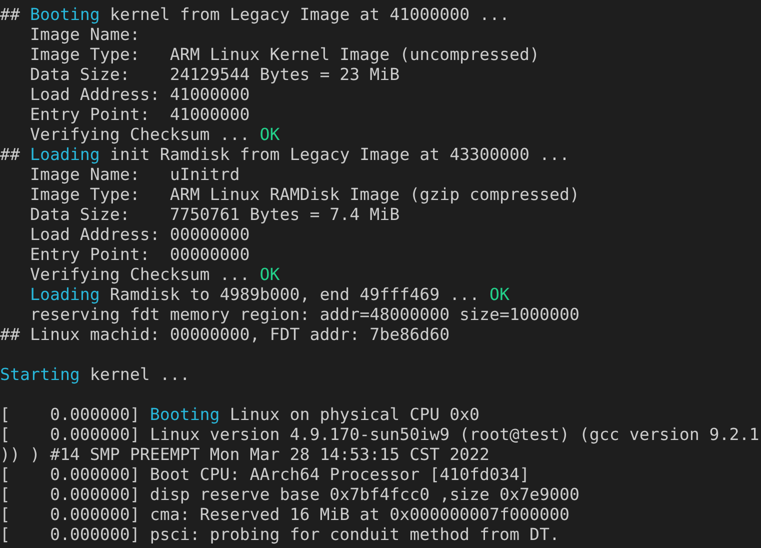 This screenshot has height=548, width=761. Describe the element at coordinates (139, 235) in the screenshot. I see `terminal-line: Load Address: 00000000` at that location.